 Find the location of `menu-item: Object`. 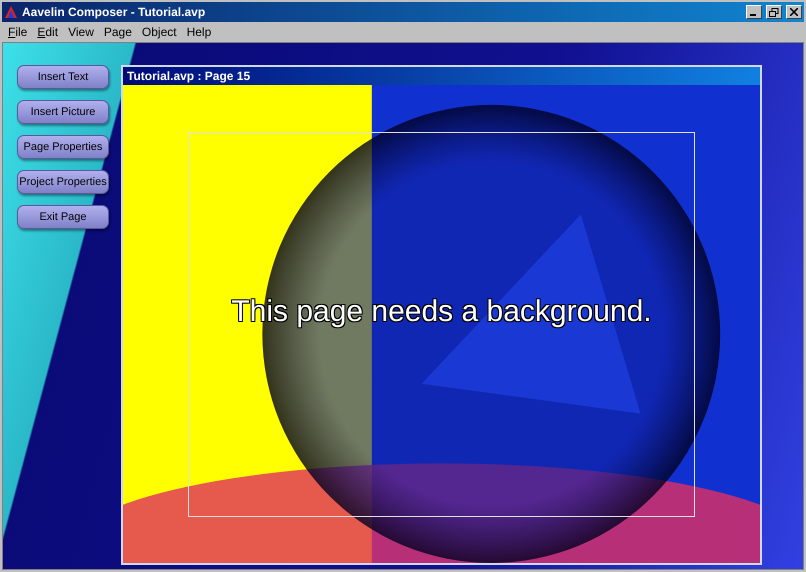

menu-item: Object is located at coordinates (159, 32).